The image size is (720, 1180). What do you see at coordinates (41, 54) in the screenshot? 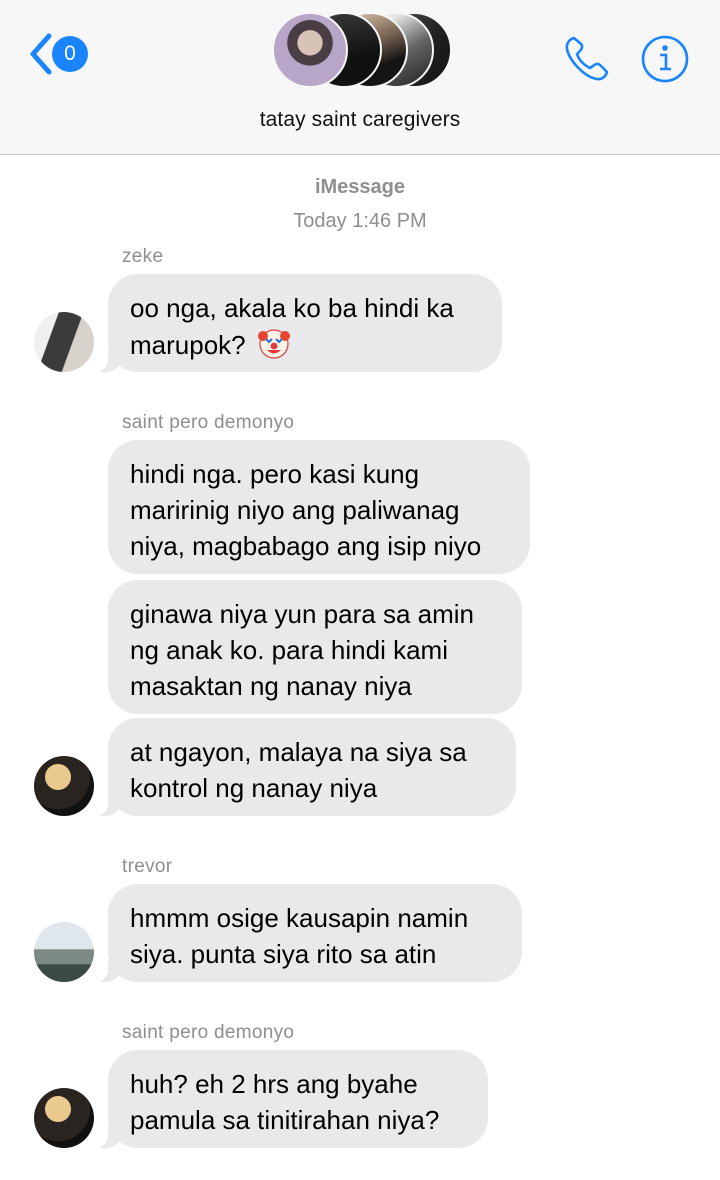
I see `chevron-left-icon` at bounding box center [41, 54].